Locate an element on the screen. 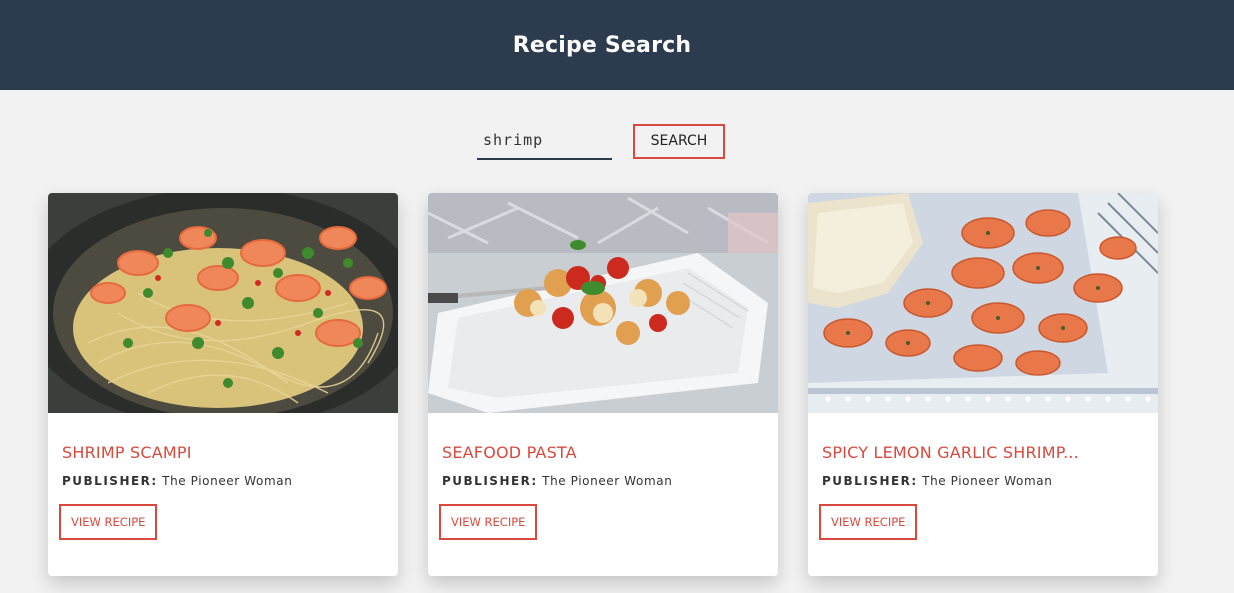  search-bar: SEARCH is located at coordinates (601, 141).